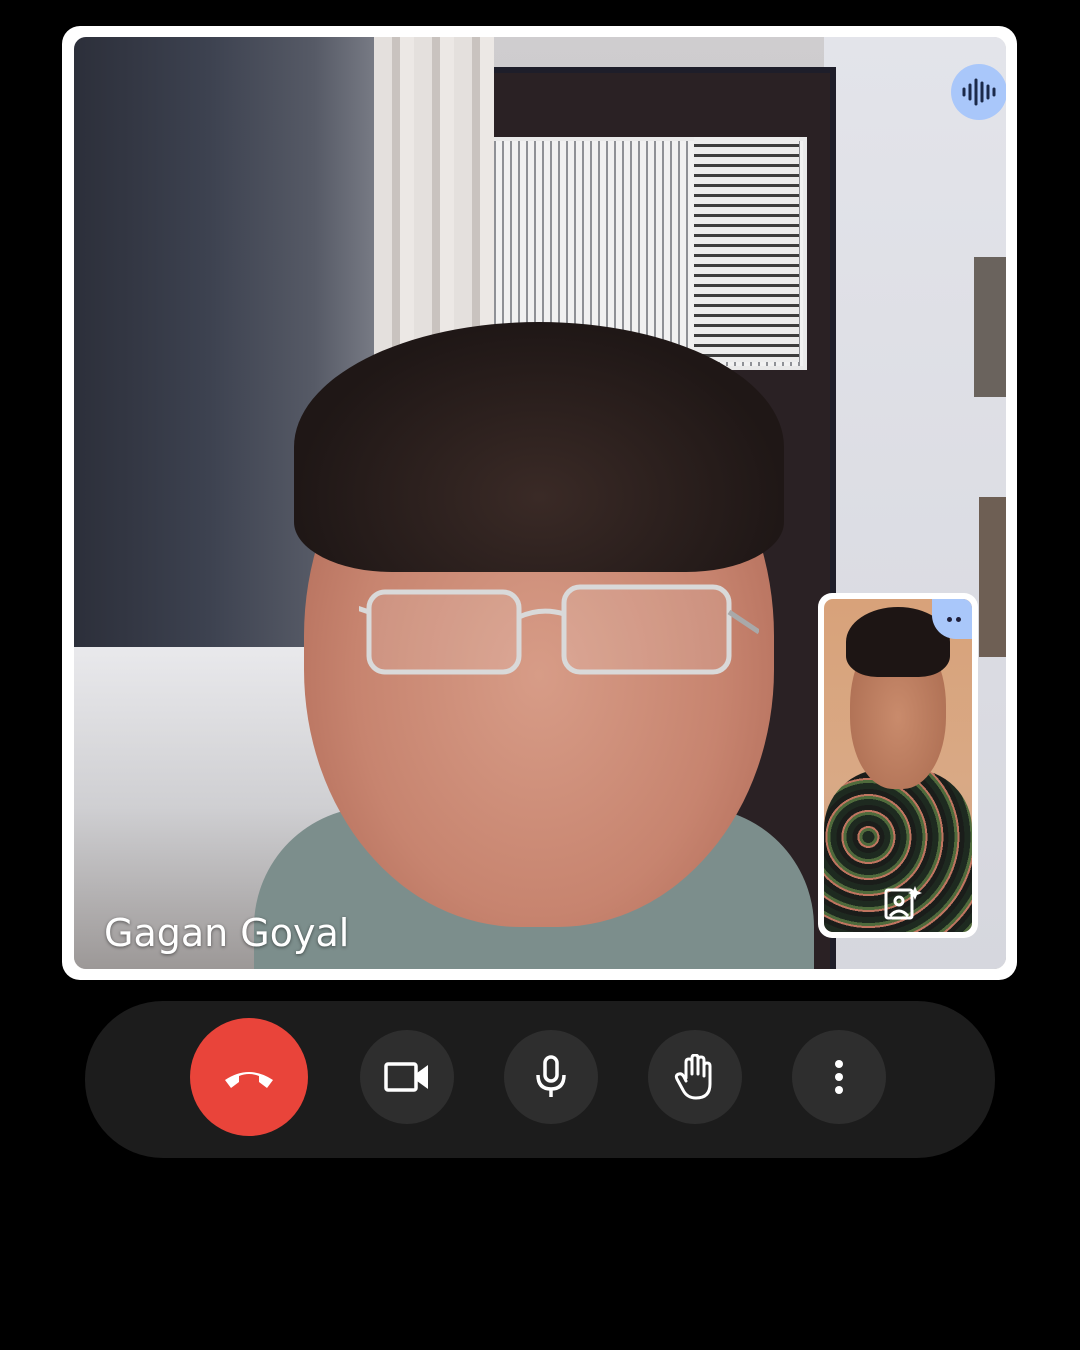  I want to click on participant-name-label: Gagan Goyal, so click(227, 933).